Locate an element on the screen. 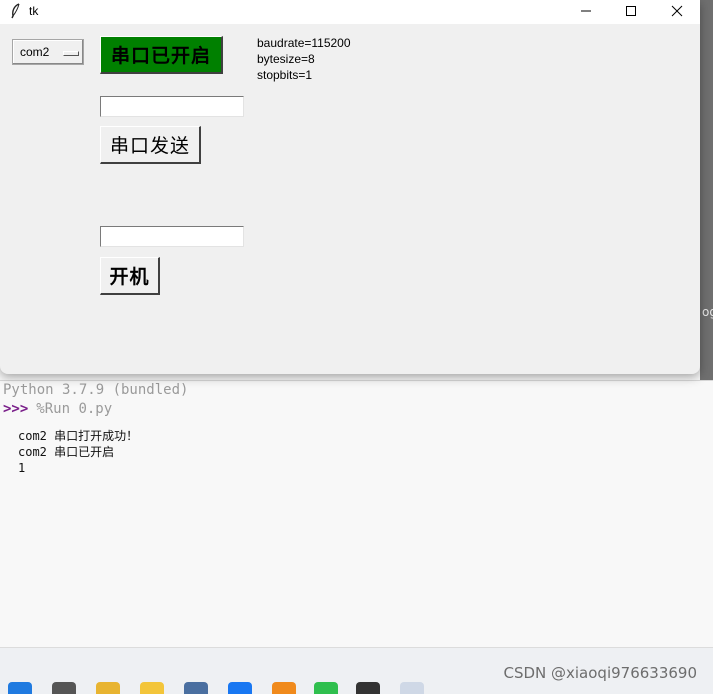  shell-output-line: 1 is located at coordinates (22, 468).